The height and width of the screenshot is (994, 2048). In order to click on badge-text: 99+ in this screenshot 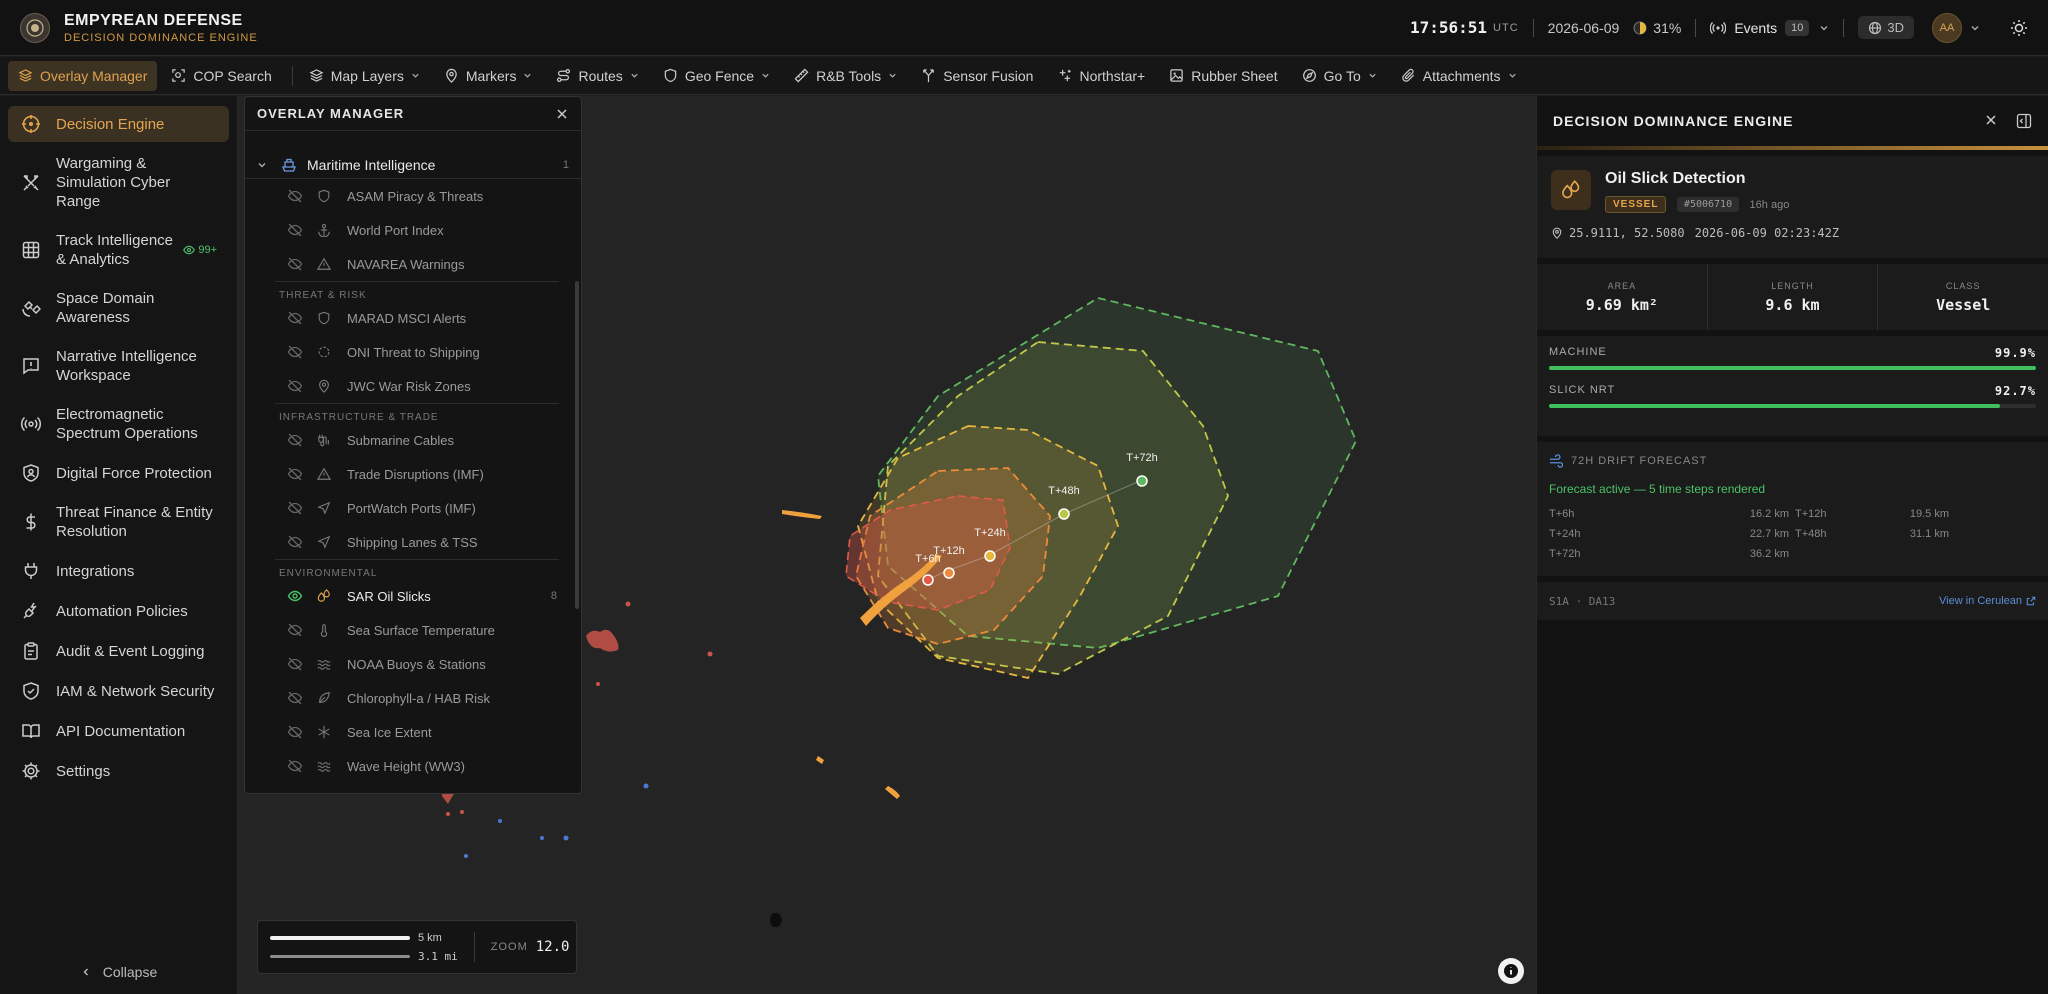, I will do `click(207, 249)`.